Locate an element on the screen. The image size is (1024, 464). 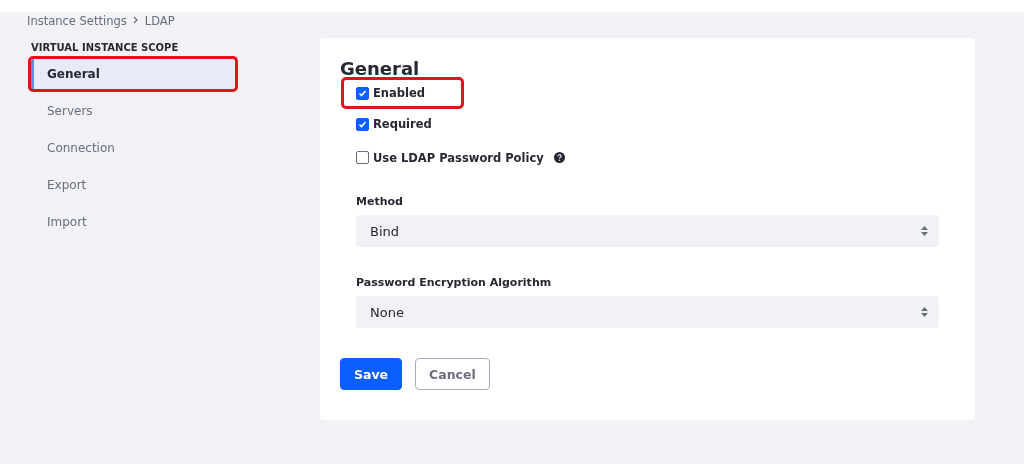
sidebar-item: Export is located at coordinates (133, 185).